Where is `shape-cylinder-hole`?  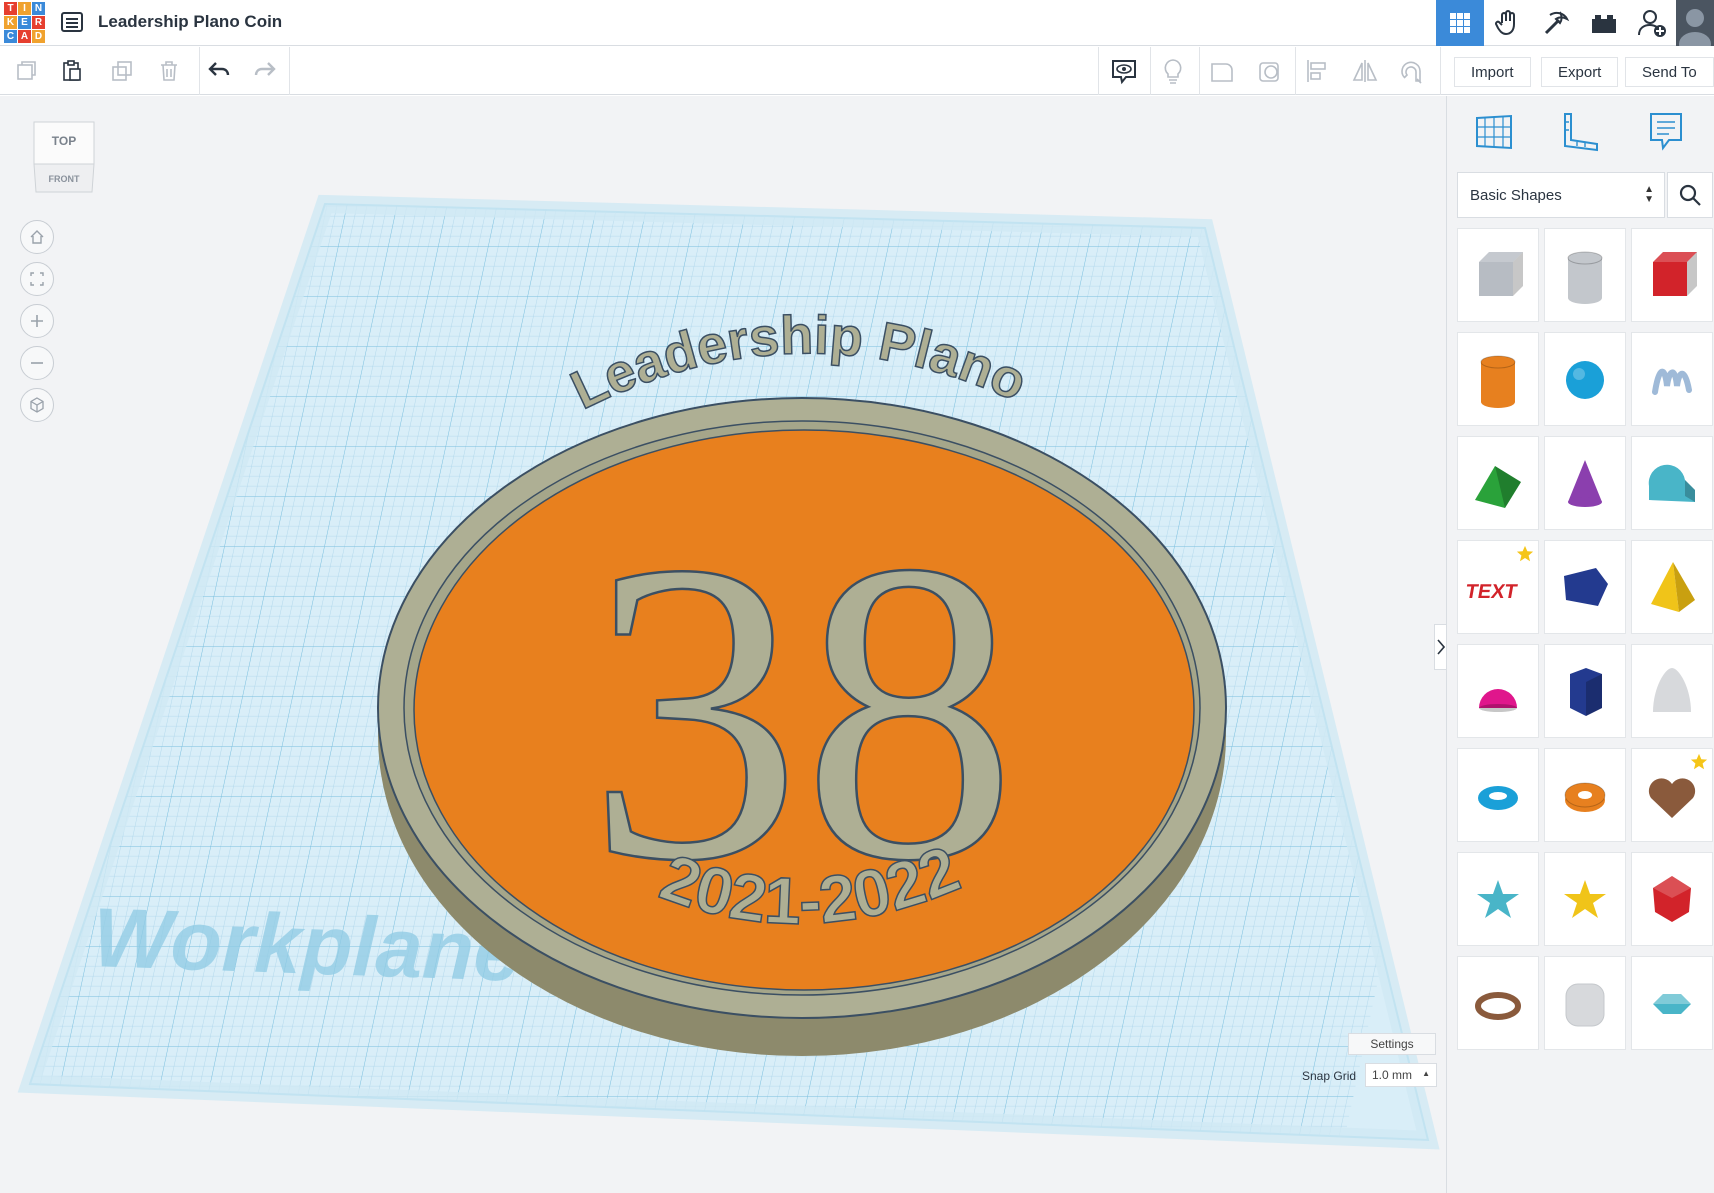 shape-cylinder-hole is located at coordinates (1585, 275).